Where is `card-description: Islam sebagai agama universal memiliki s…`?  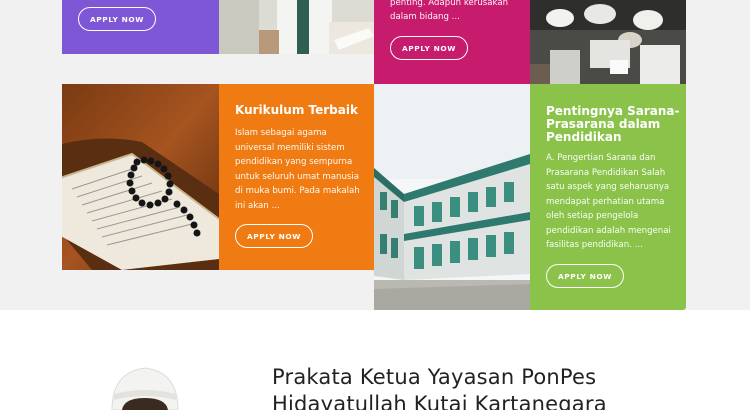 card-description: Islam sebagai agama universal memiliki s… is located at coordinates (297, 169).